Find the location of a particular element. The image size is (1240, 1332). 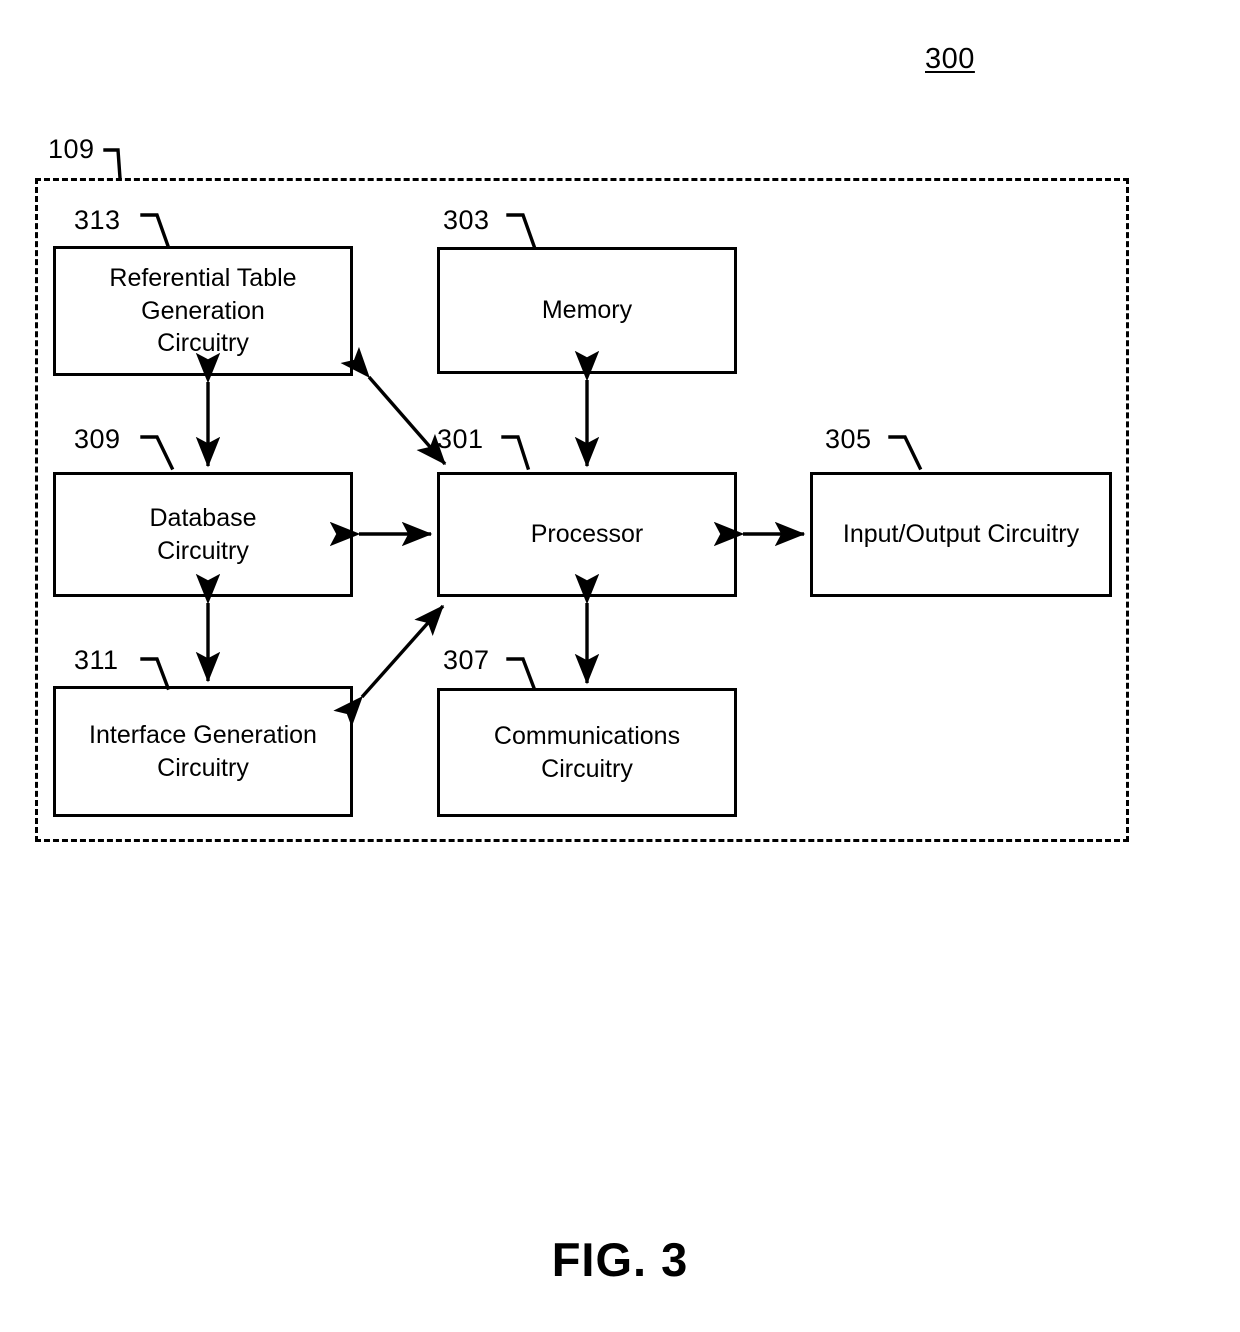

block-label-line: Interface Generation is located at coordinates (203, 735).